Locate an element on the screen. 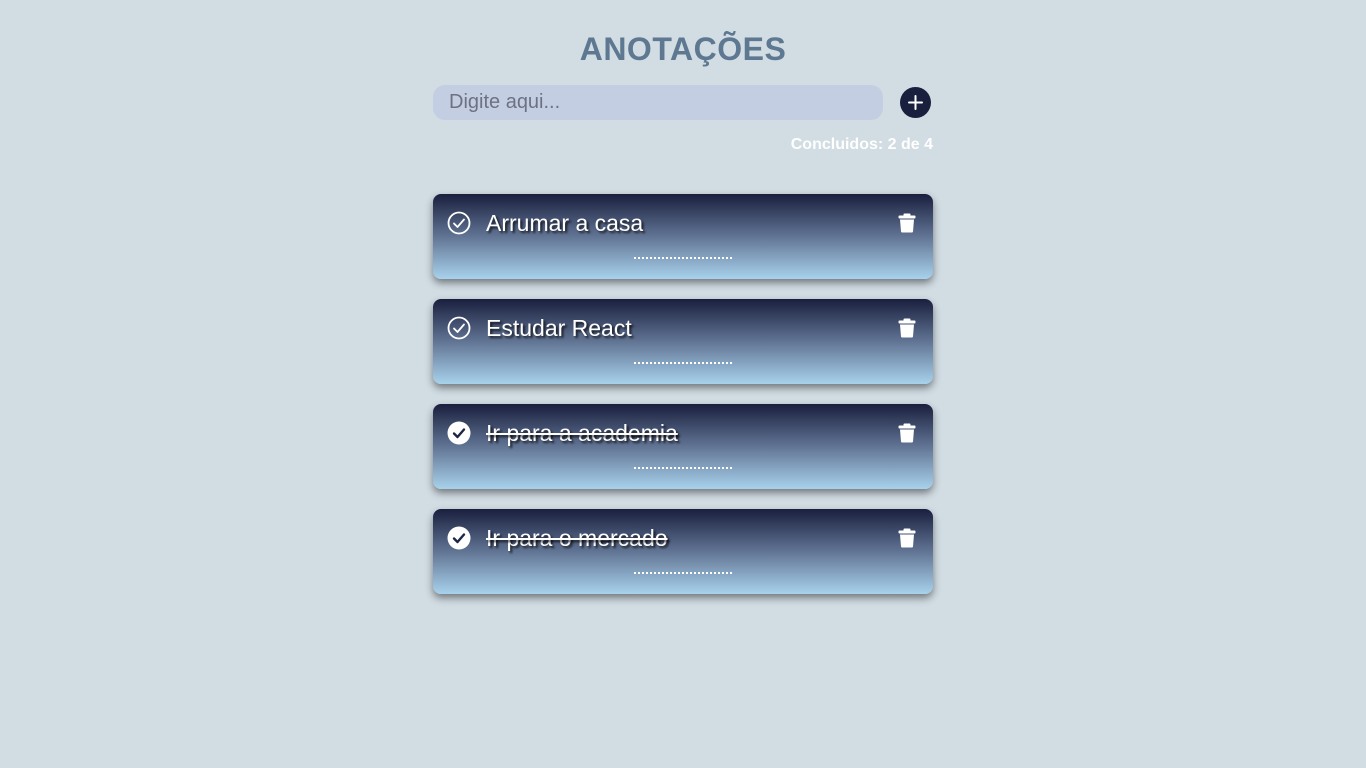 The width and height of the screenshot is (1366, 768). add-task-button is located at coordinates (915, 102).